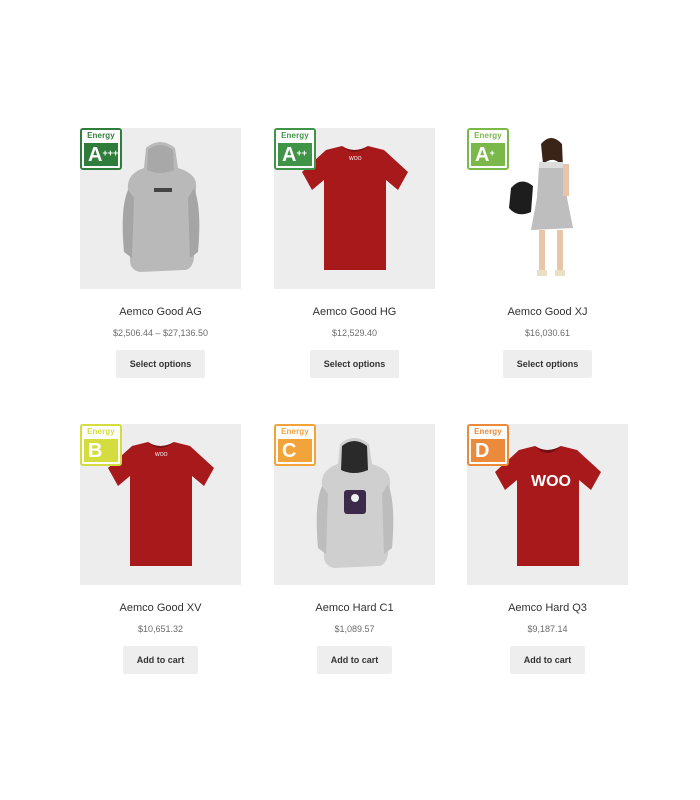 This screenshot has height=800, width=700. I want to click on product-title: Aemco Hard Q3, so click(547, 608).